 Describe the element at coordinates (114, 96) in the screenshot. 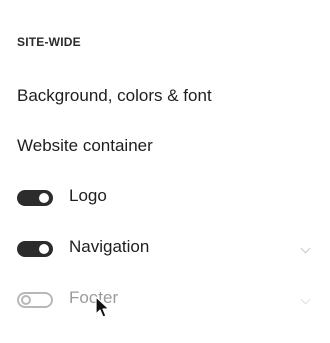

I see `background-colors-font-link: Background, colors & font` at that location.